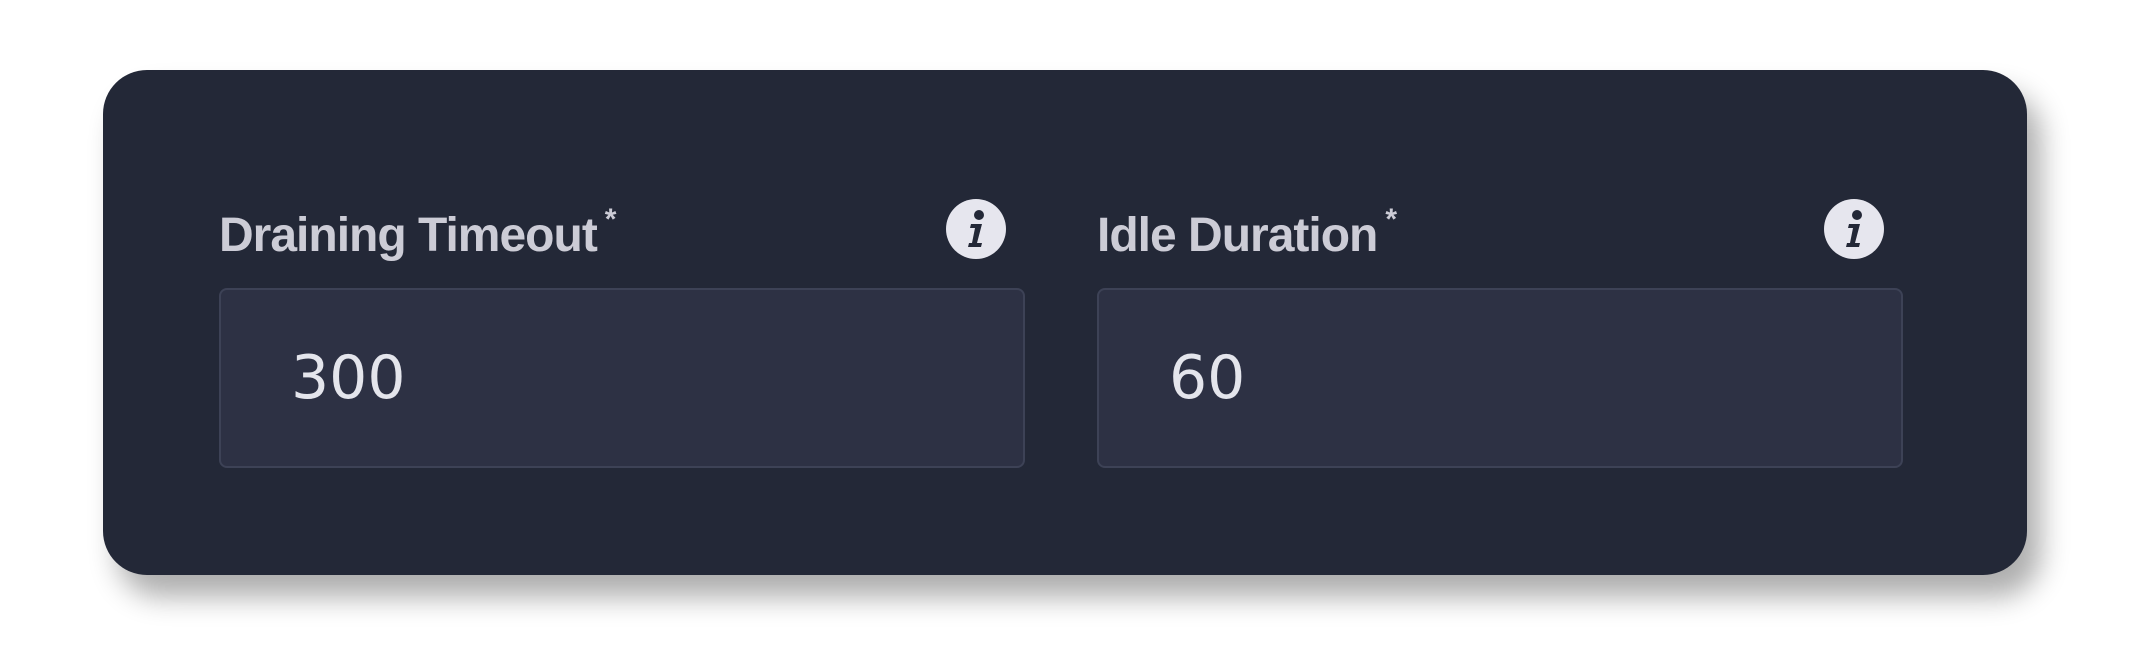 This screenshot has height=667, width=2155. I want to click on draining-timeout-label-text: Draining Timeout, so click(408, 235).